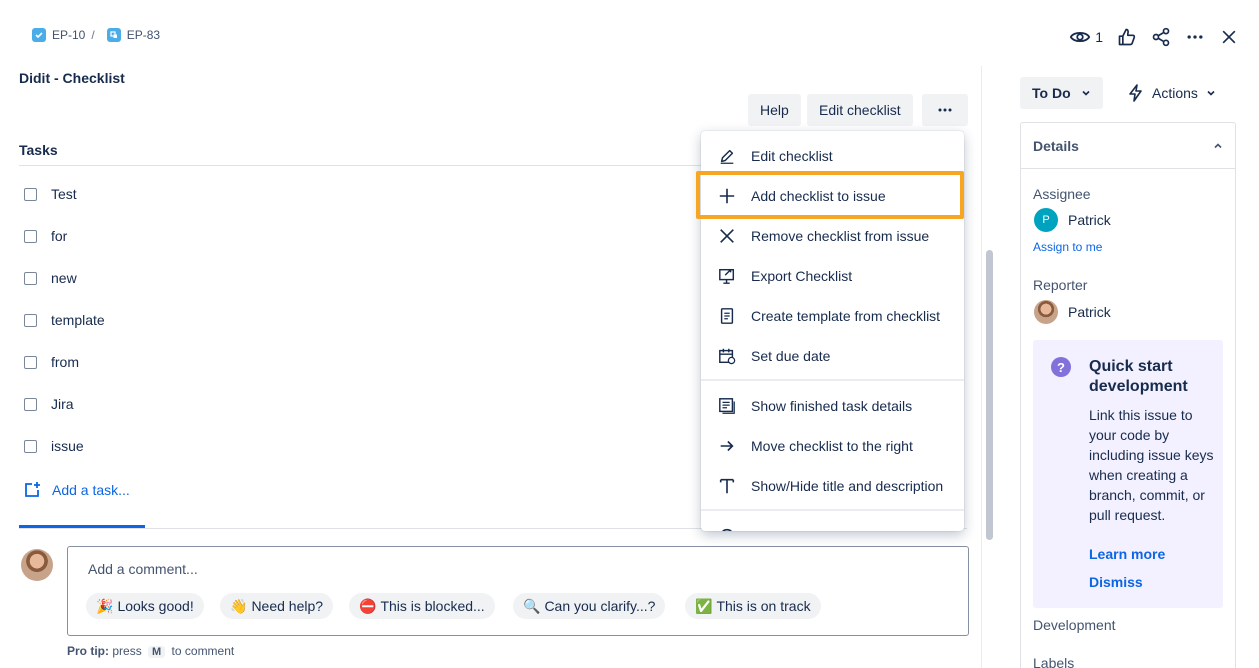  Describe the element at coordinates (1116, 582) in the screenshot. I see `dismiss-button: Dismiss` at that location.